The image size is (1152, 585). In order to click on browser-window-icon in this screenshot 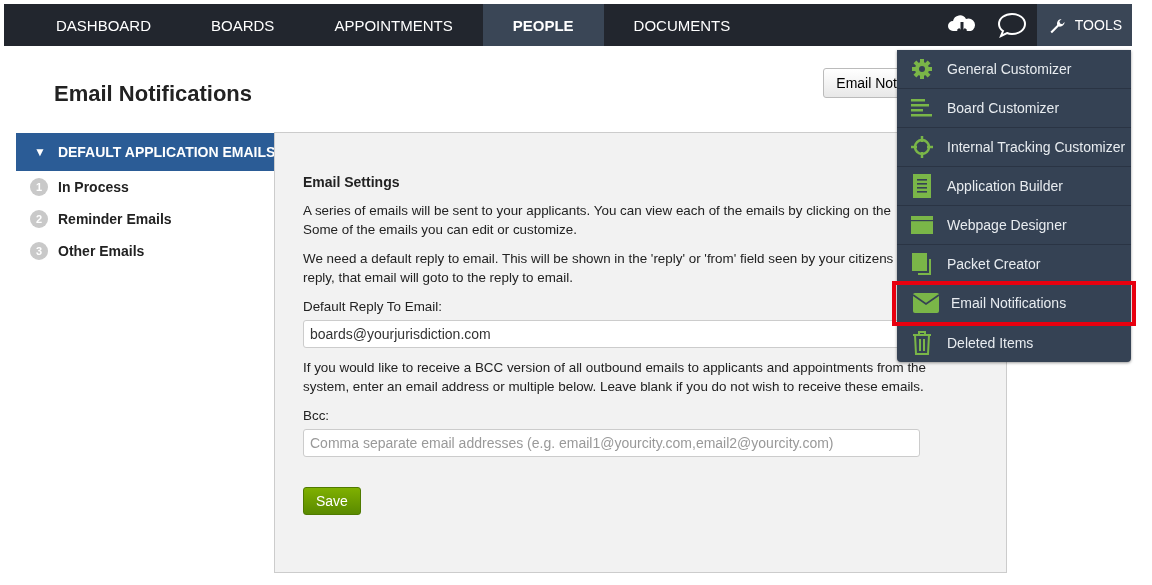, I will do `click(922, 225)`.